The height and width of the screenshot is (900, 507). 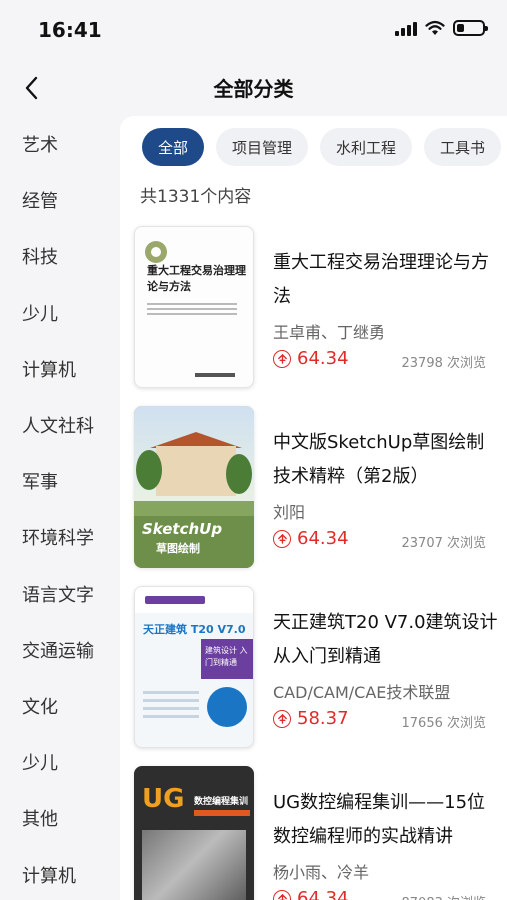 I want to click on cover-orange-bar, so click(x=222, y=813).